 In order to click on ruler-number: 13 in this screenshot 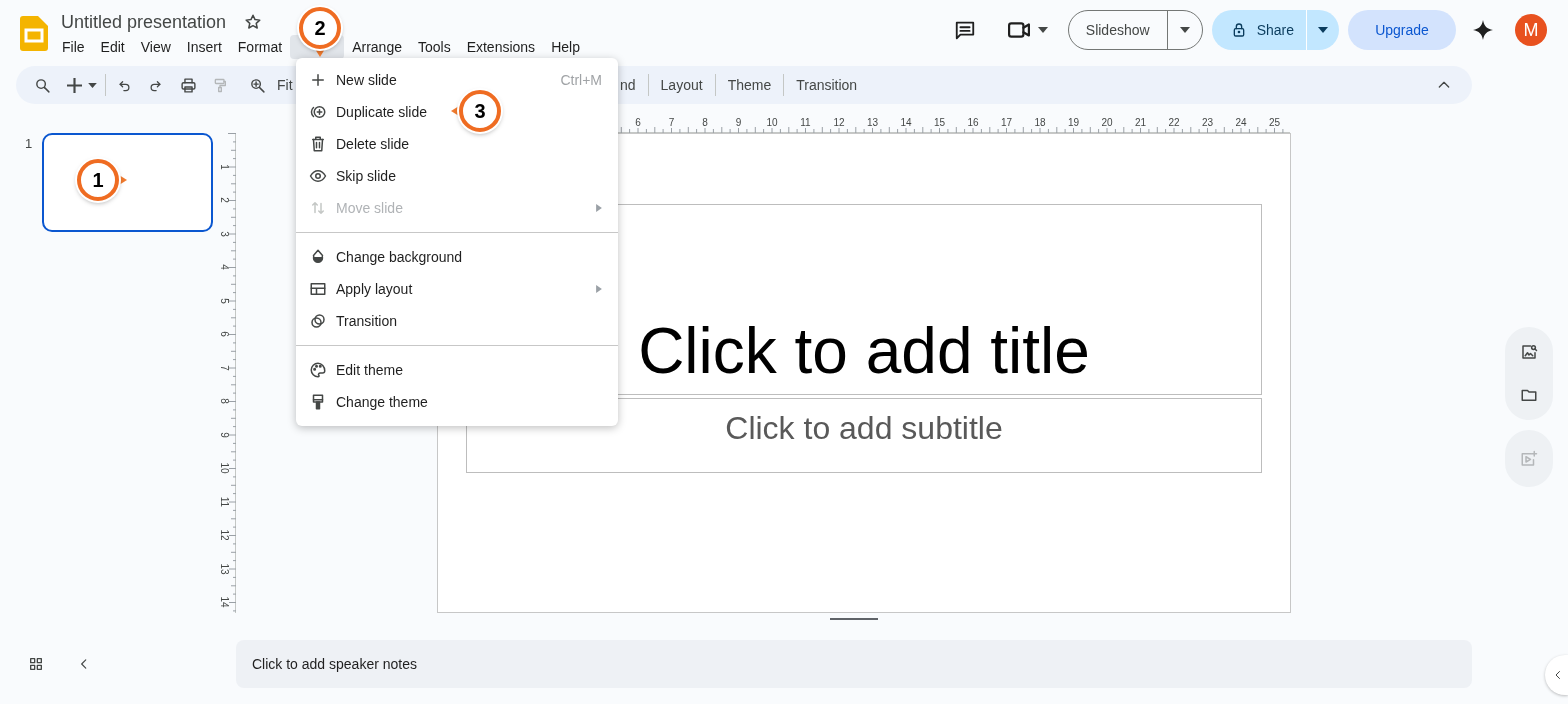, I will do `click(224, 568)`.